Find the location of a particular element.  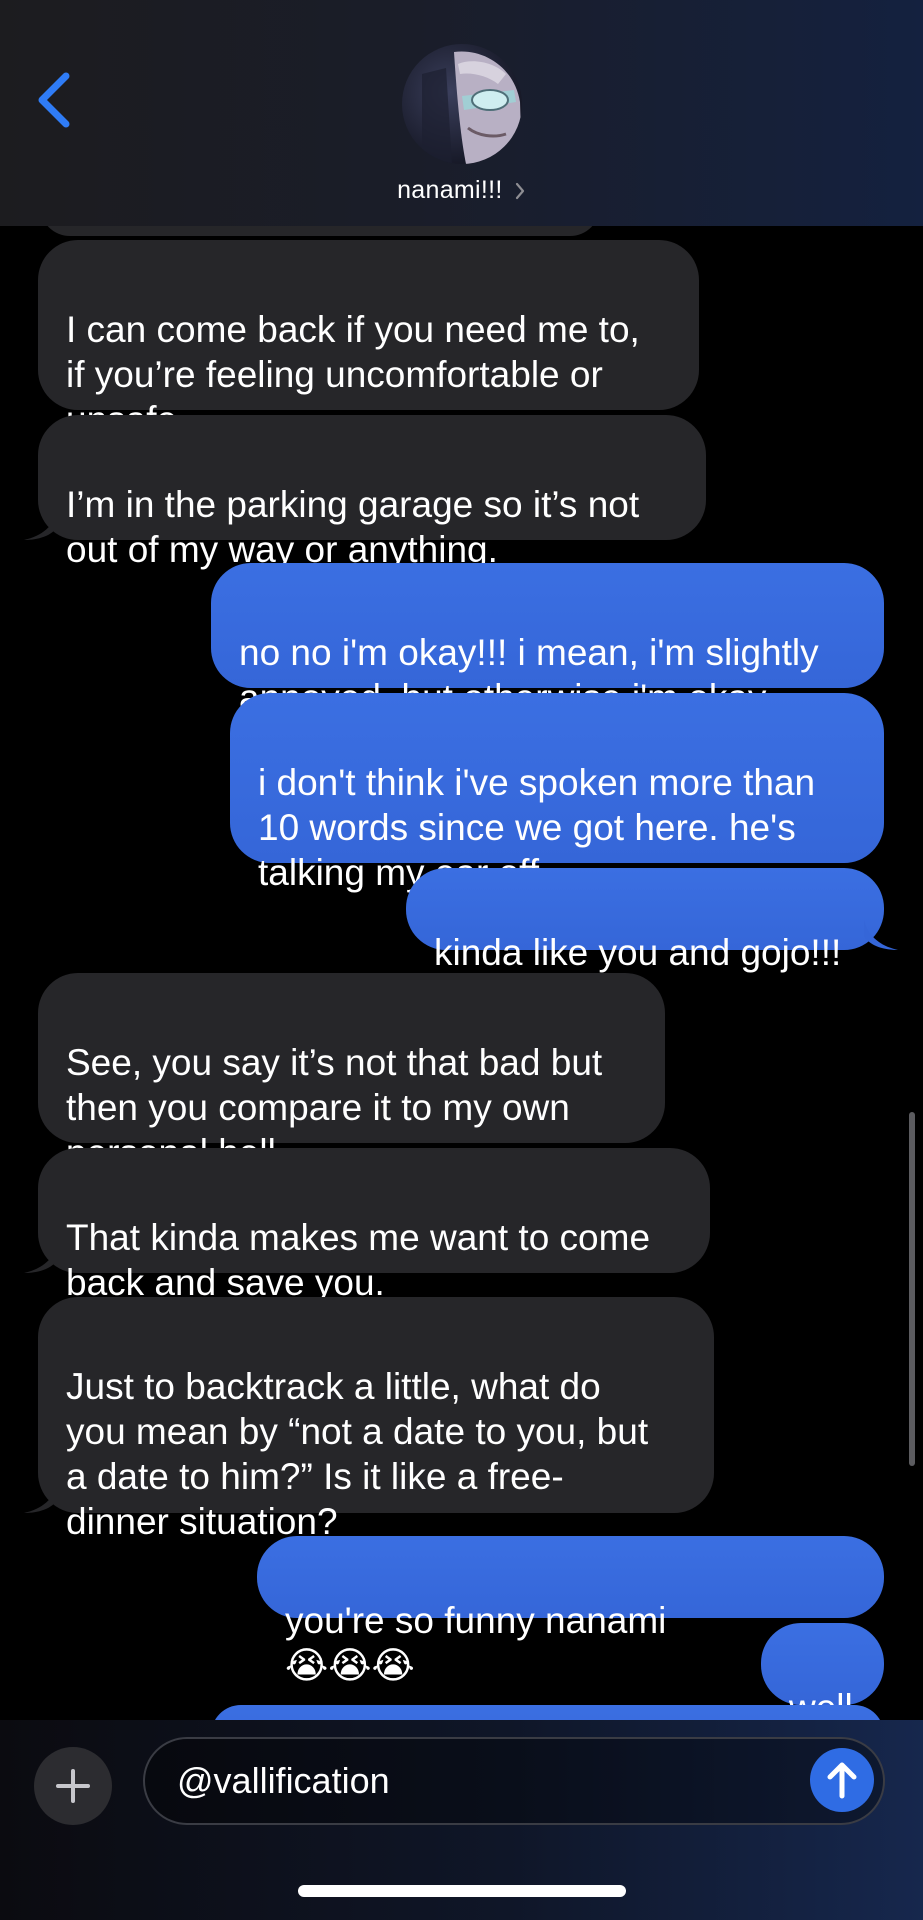

contact-name-button: nanami!!! is located at coordinates (461, 190).